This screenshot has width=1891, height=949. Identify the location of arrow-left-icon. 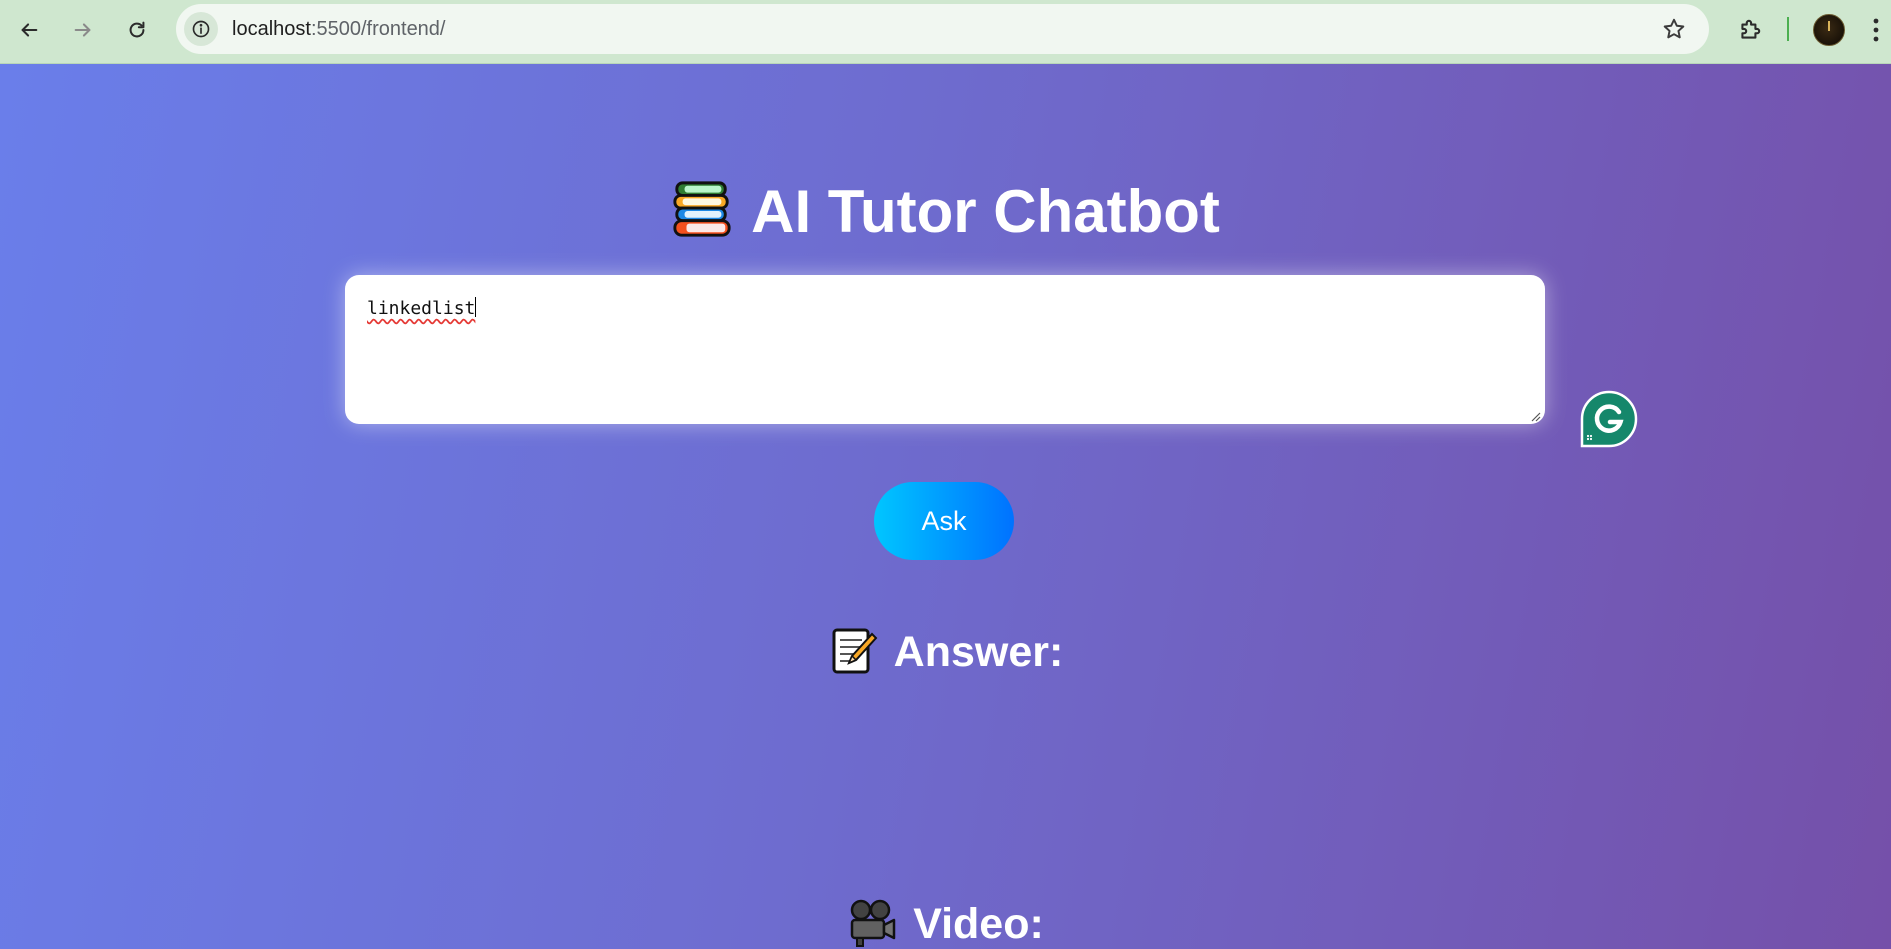
(29, 30).